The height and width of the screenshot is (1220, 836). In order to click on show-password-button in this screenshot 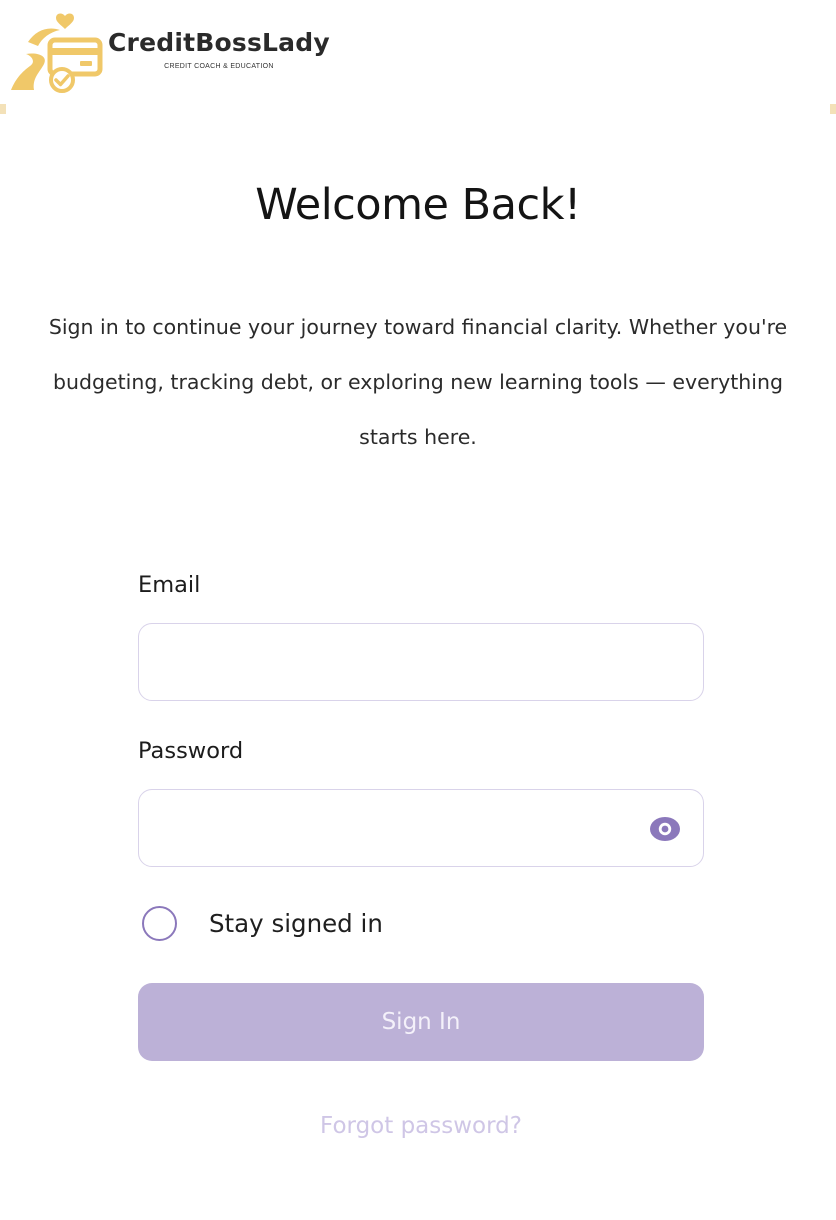, I will do `click(665, 829)`.